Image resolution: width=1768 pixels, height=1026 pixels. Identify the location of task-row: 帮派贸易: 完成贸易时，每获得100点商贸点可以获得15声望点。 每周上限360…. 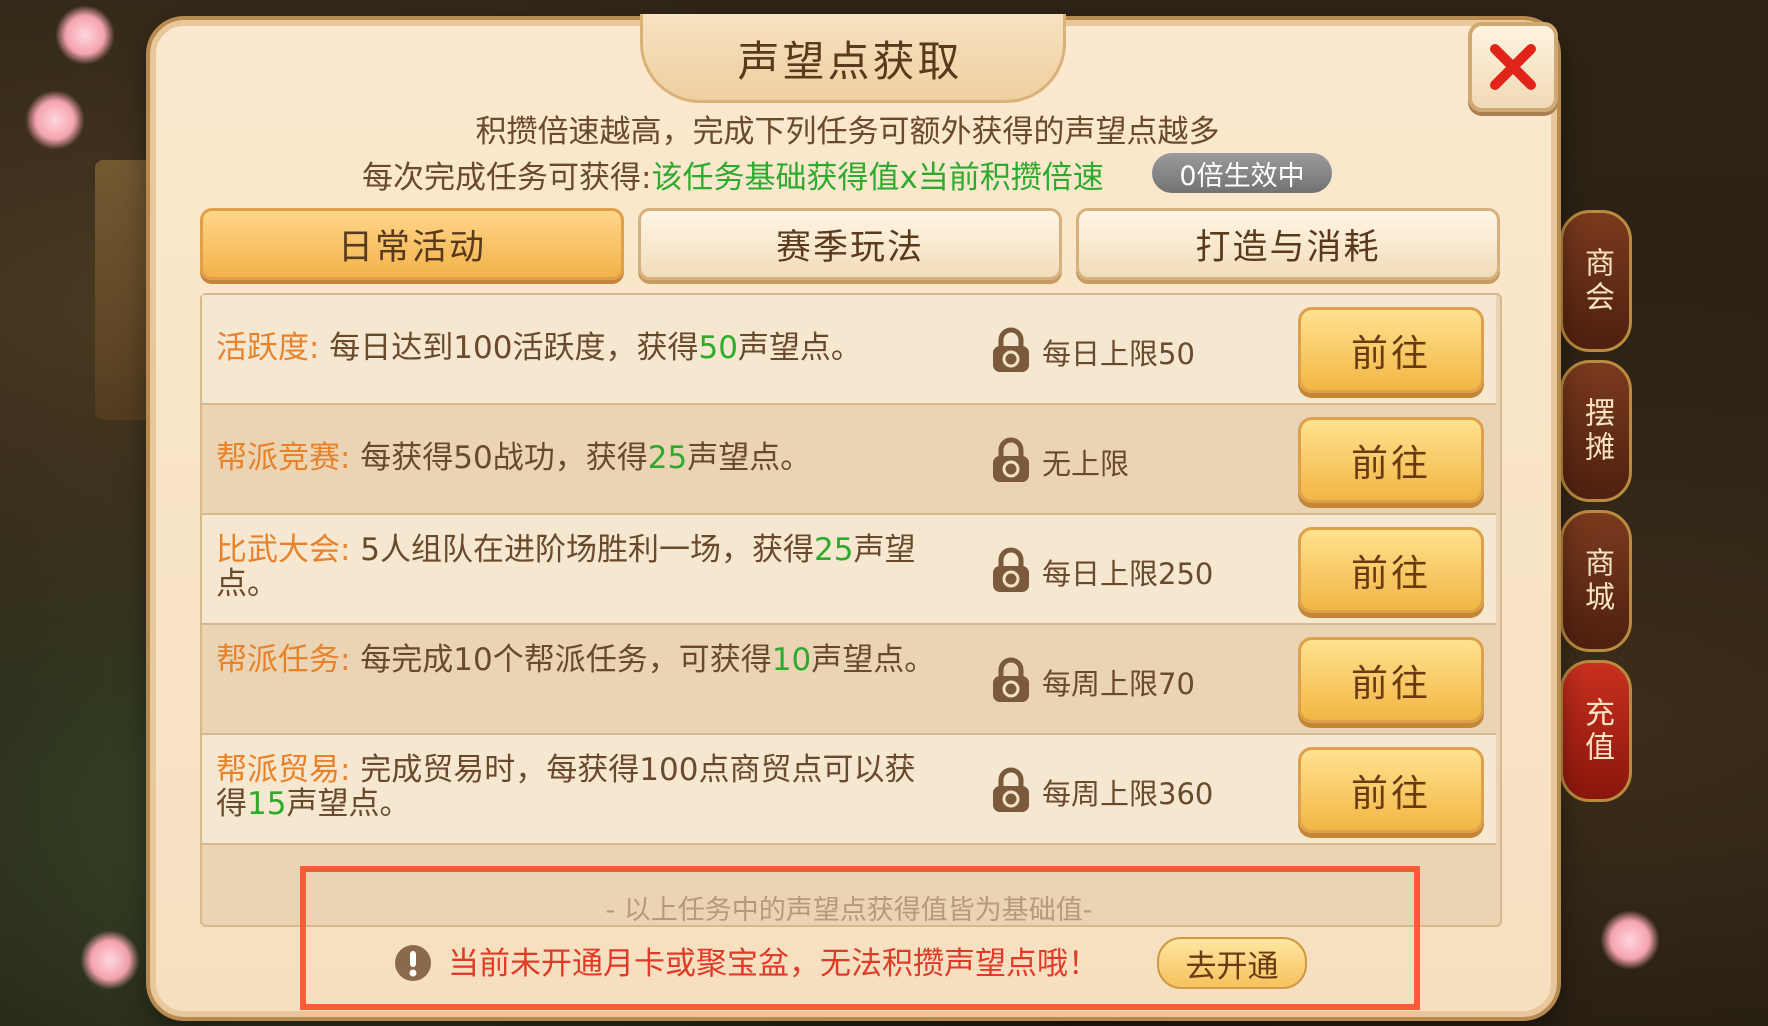
(849, 790).